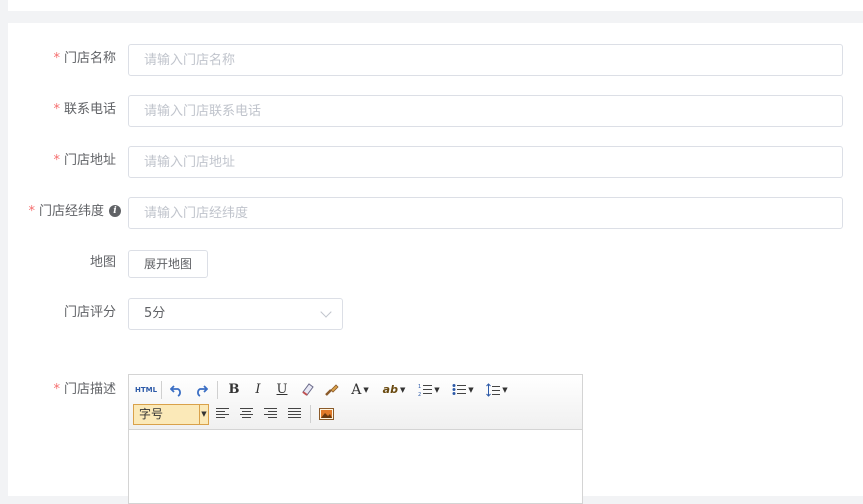  What do you see at coordinates (84, 389) in the screenshot?
I see `description-label: * 门店描述` at bounding box center [84, 389].